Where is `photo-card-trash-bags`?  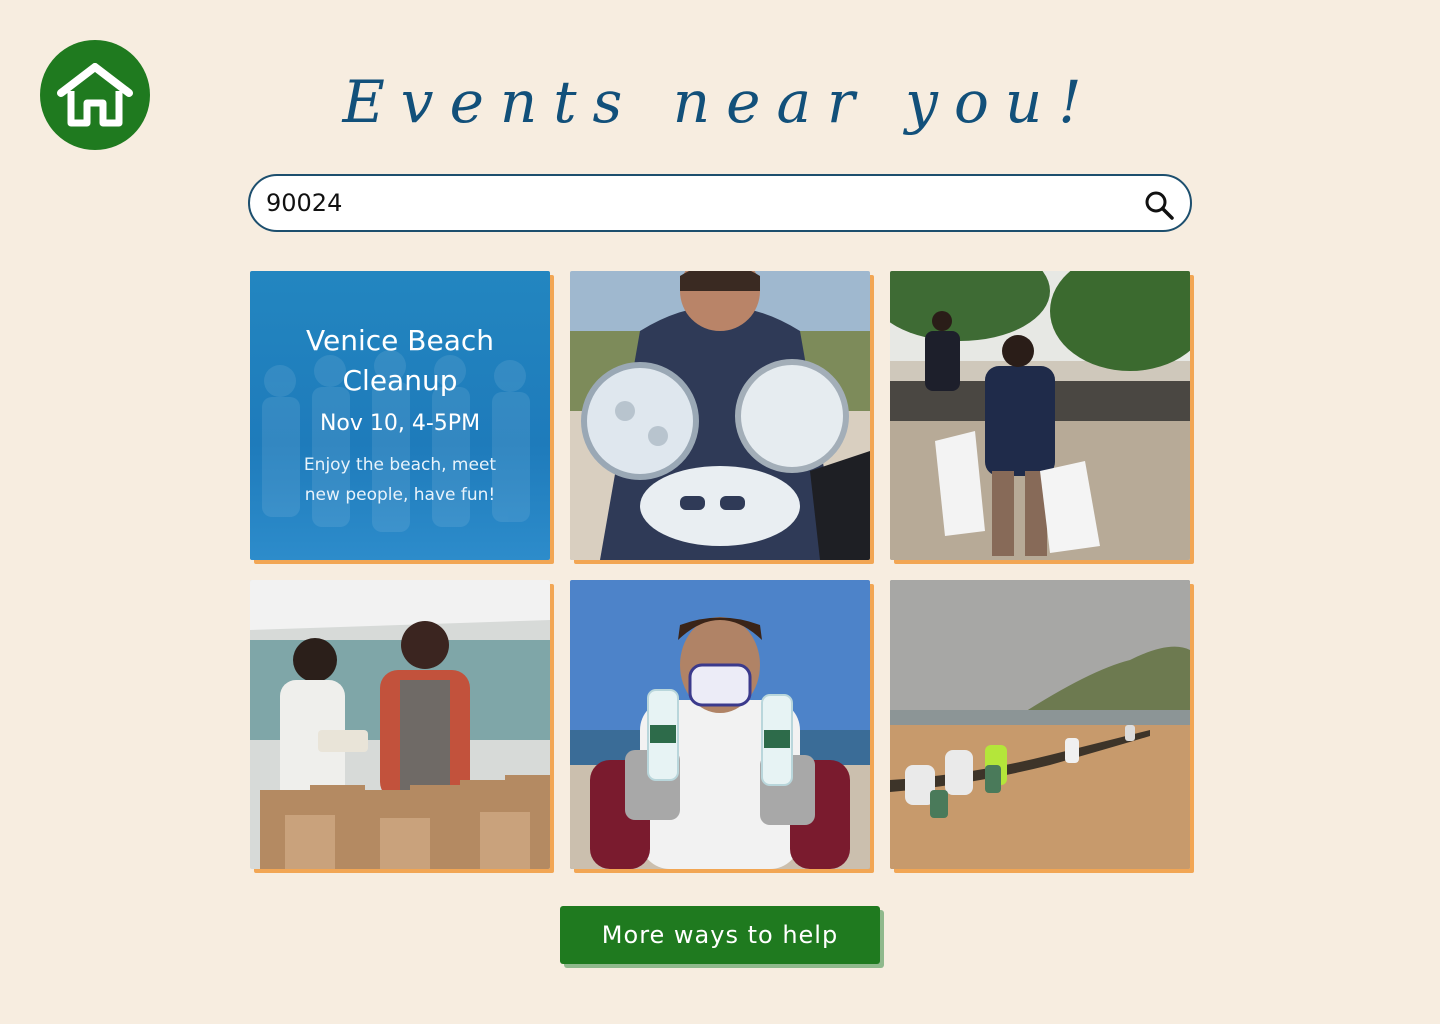 photo-card-trash-bags is located at coordinates (1040, 415).